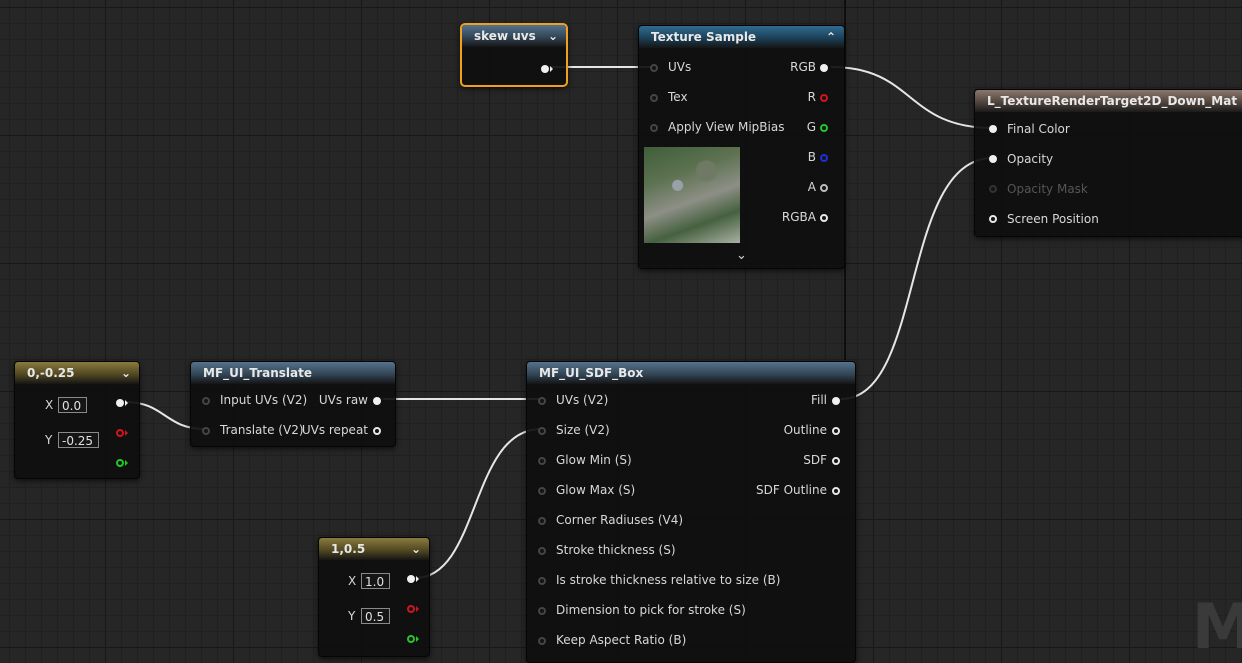 This screenshot has width=1242, height=663. What do you see at coordinates (1047, 189) in the screenshot?
I see `input-label-opacity-mask: Opacity Mask` at bounding box center [1047, 189].